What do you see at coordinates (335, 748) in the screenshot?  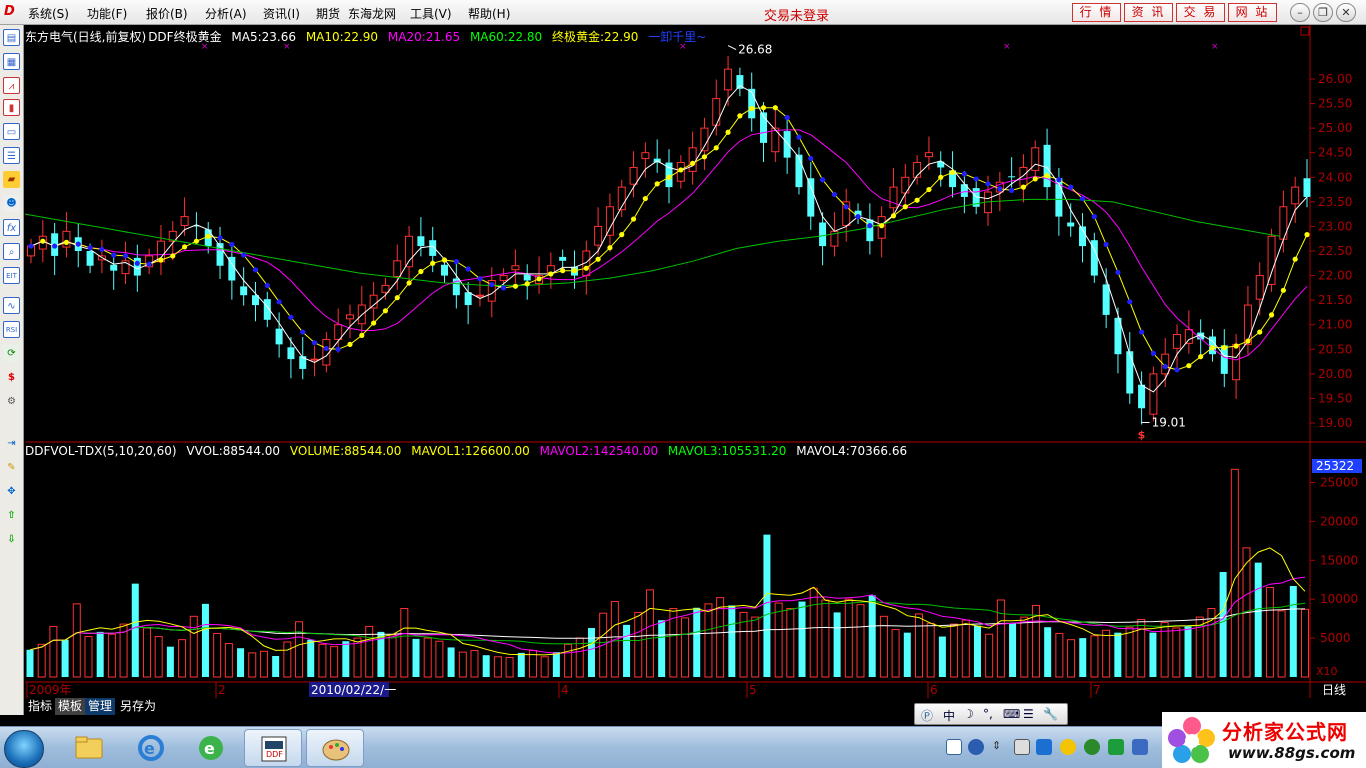 I see `paint-taskbar-icon` at bounding box center [335, 748].